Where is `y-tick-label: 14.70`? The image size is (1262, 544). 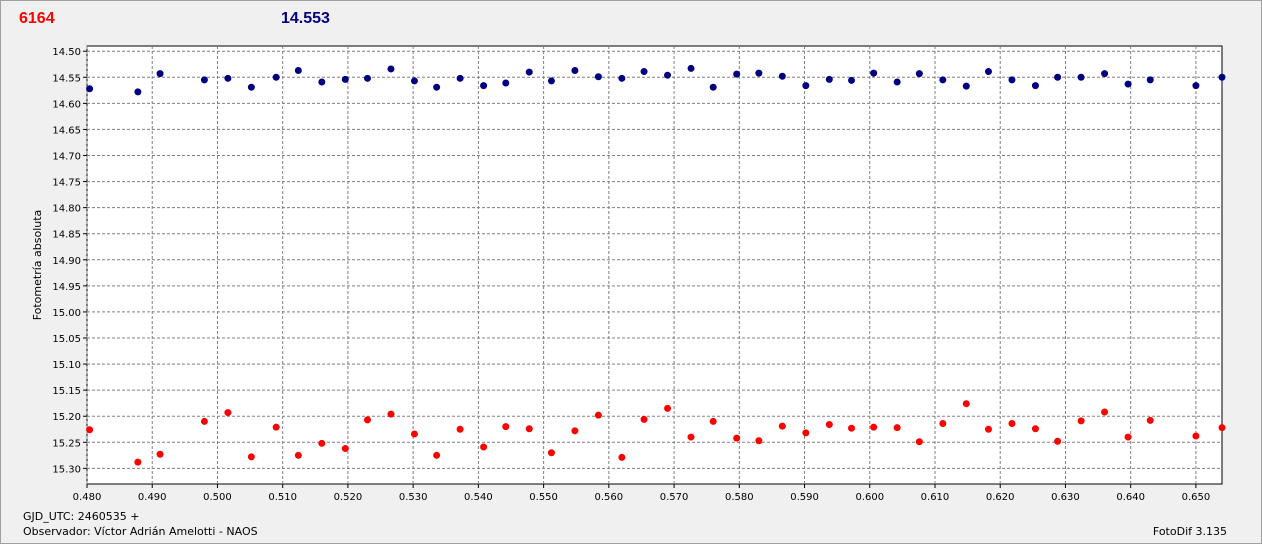 y-tick-label: 14.70 is located at coordinates (66, 157).